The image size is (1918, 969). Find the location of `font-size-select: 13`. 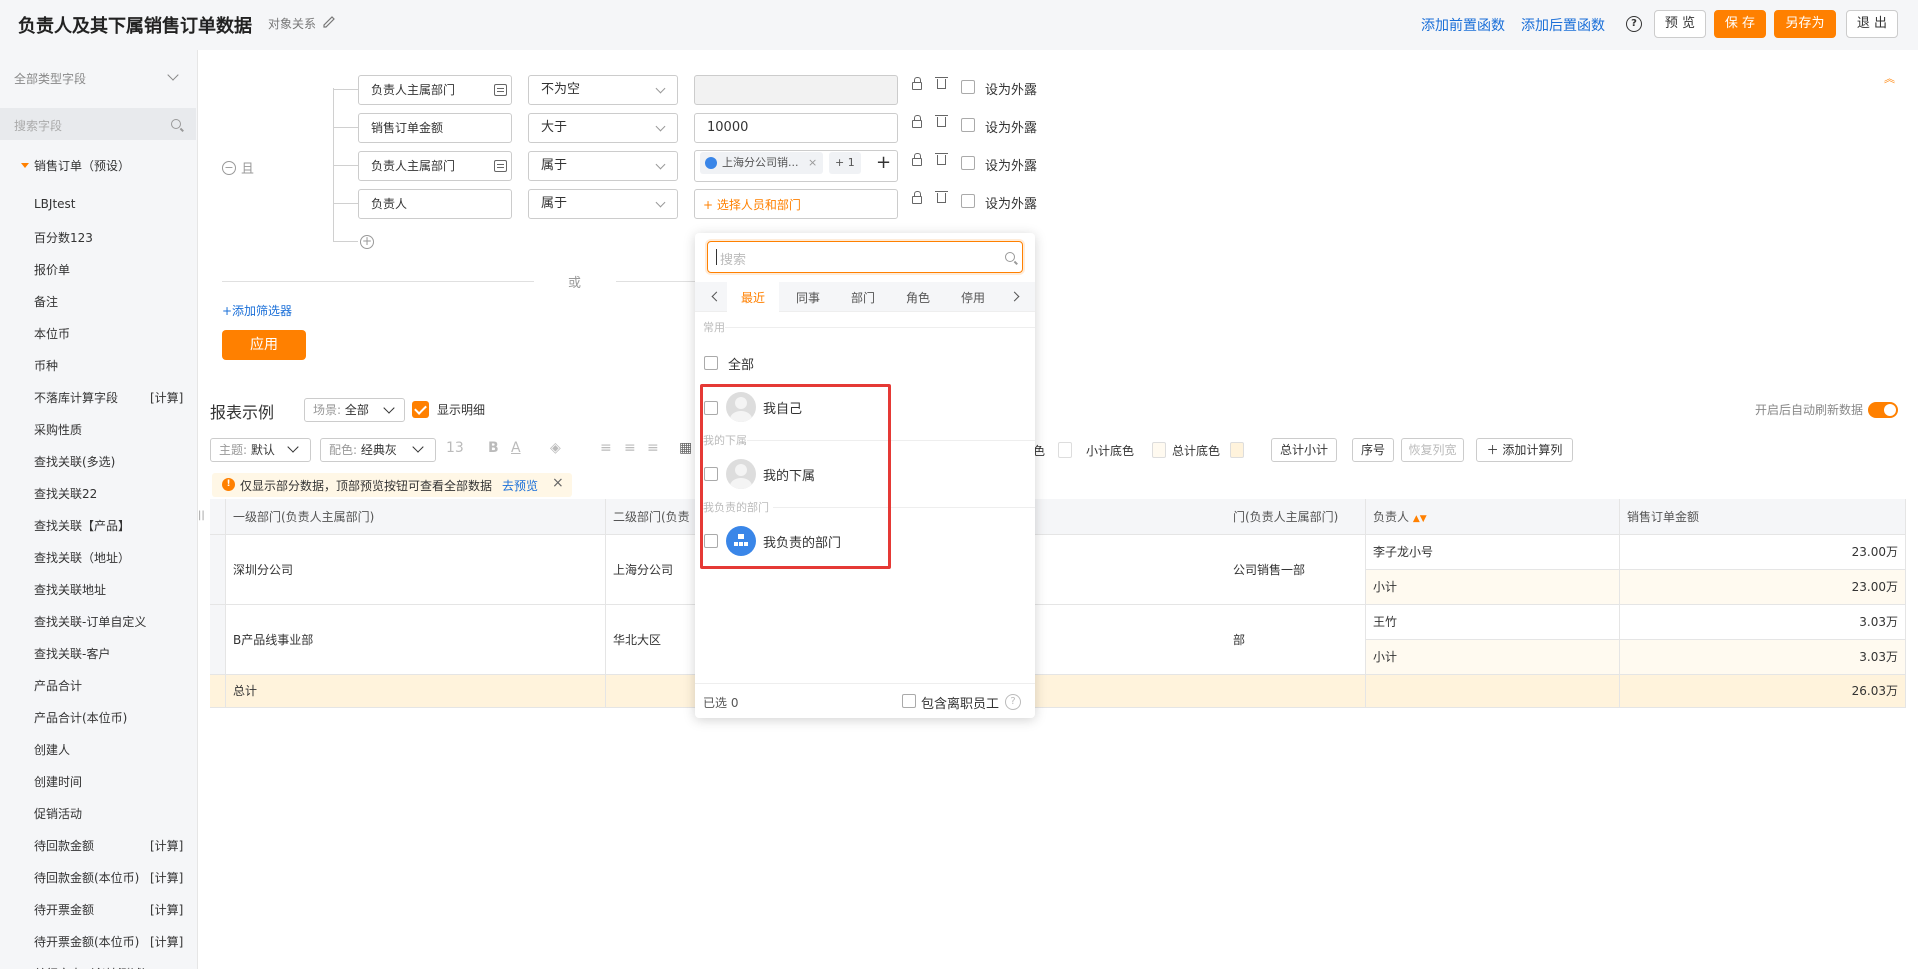

font-size-select: 13 is located at coordinates (455, 448).